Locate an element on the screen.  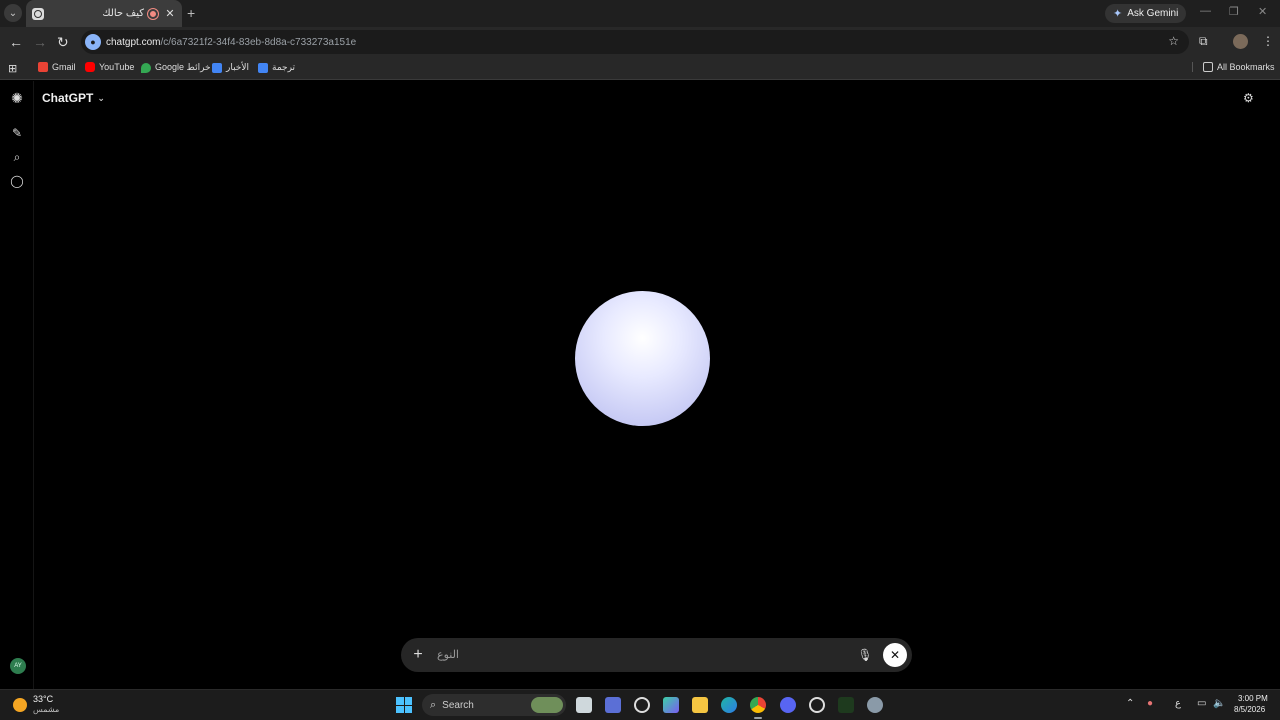
taskbar-search-label: Search is located at coordinates (458, 705).